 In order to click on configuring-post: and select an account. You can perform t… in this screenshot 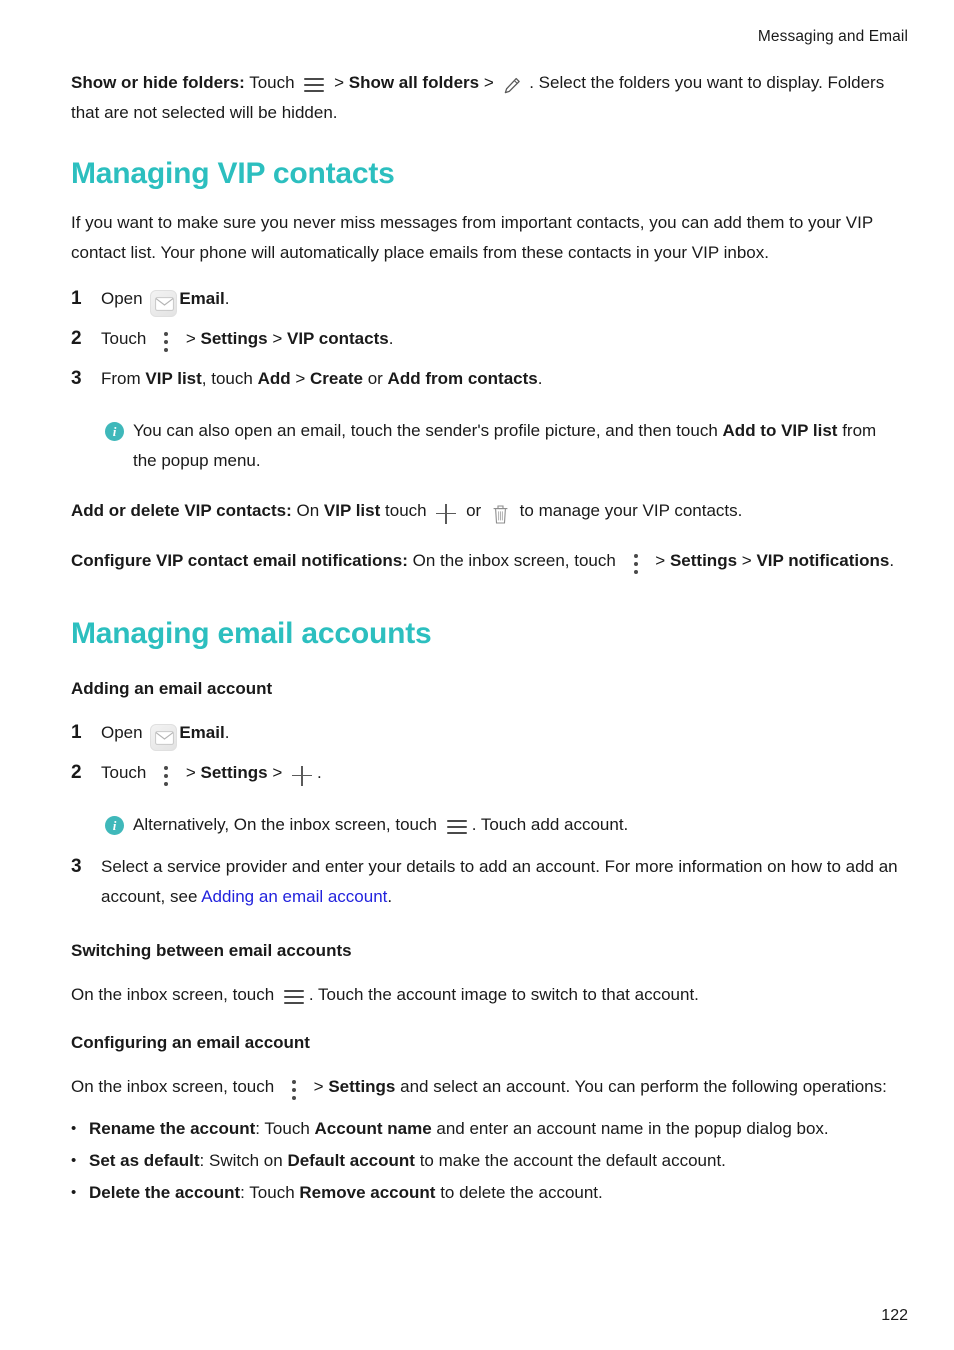, I will do `click(643, 1086)`.